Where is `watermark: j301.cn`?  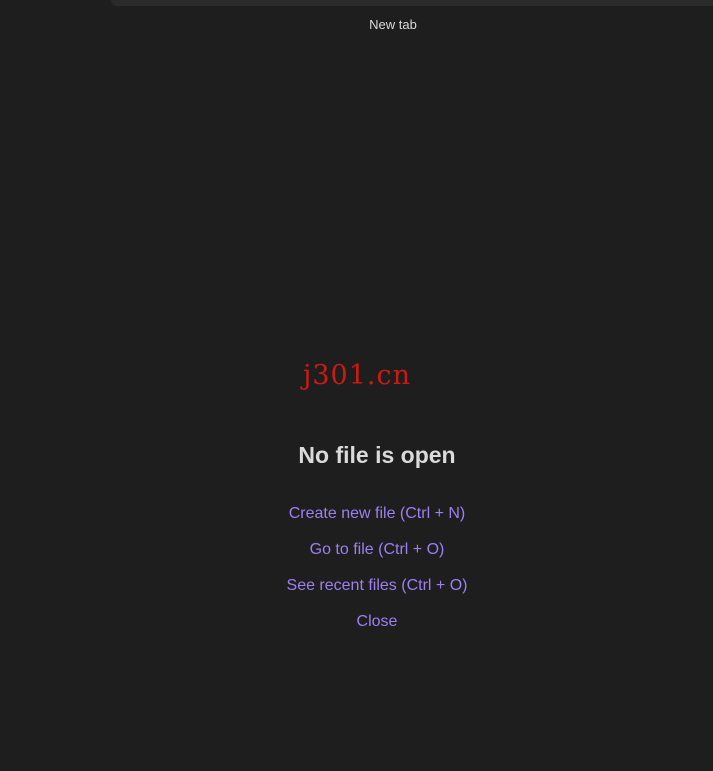
watermark: j301.cn is located at coordinates (357, 375).